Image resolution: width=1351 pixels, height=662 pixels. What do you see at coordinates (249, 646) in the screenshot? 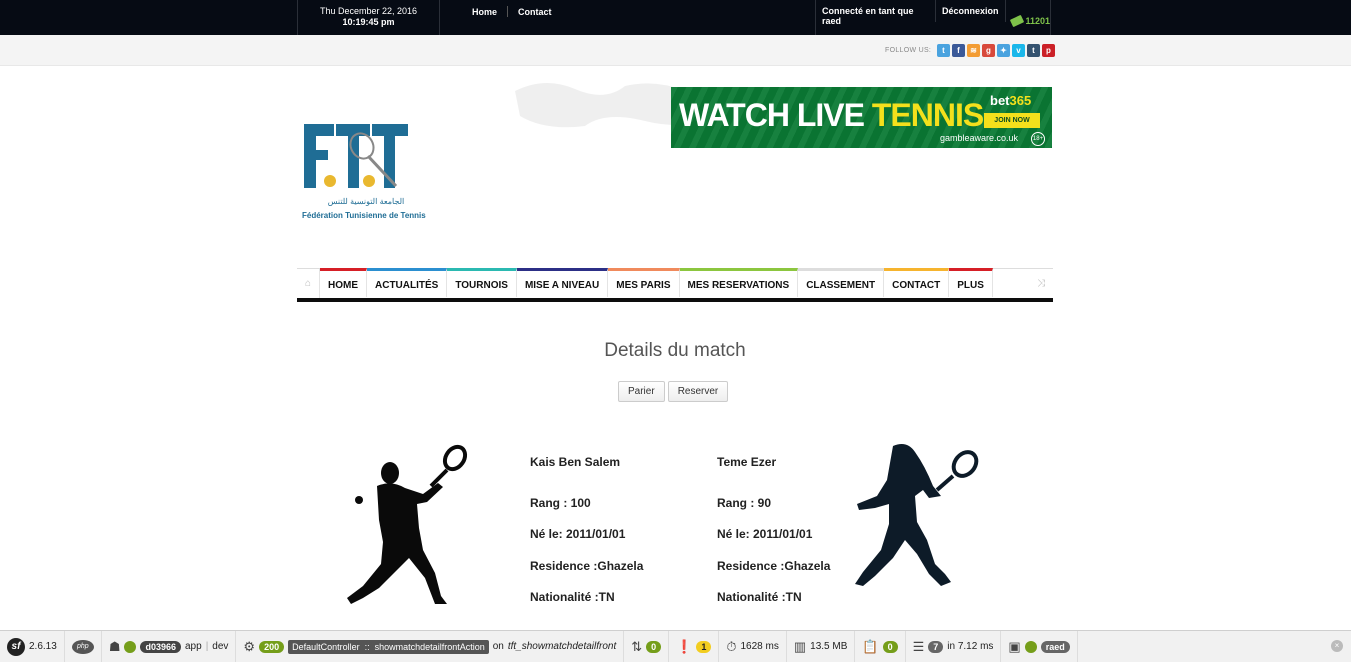
I see `gear-icon: ⚙` at bounding box center [249, 646].